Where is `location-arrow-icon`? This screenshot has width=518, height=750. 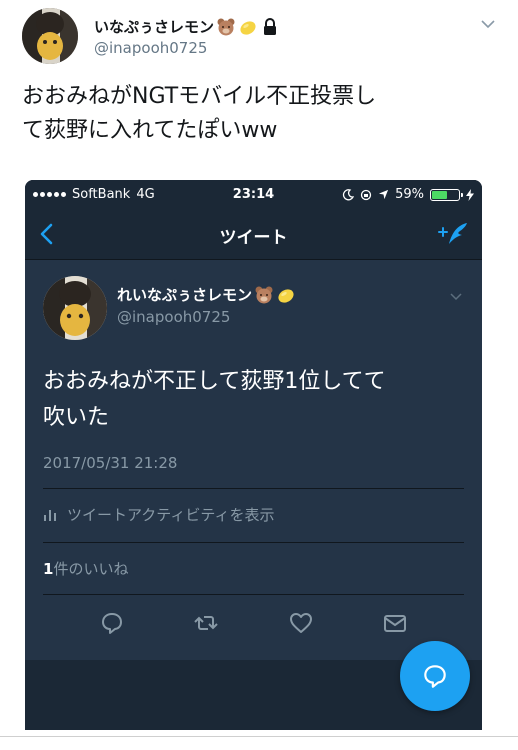 location-arrow-icon is located at coordinates (384, 194).